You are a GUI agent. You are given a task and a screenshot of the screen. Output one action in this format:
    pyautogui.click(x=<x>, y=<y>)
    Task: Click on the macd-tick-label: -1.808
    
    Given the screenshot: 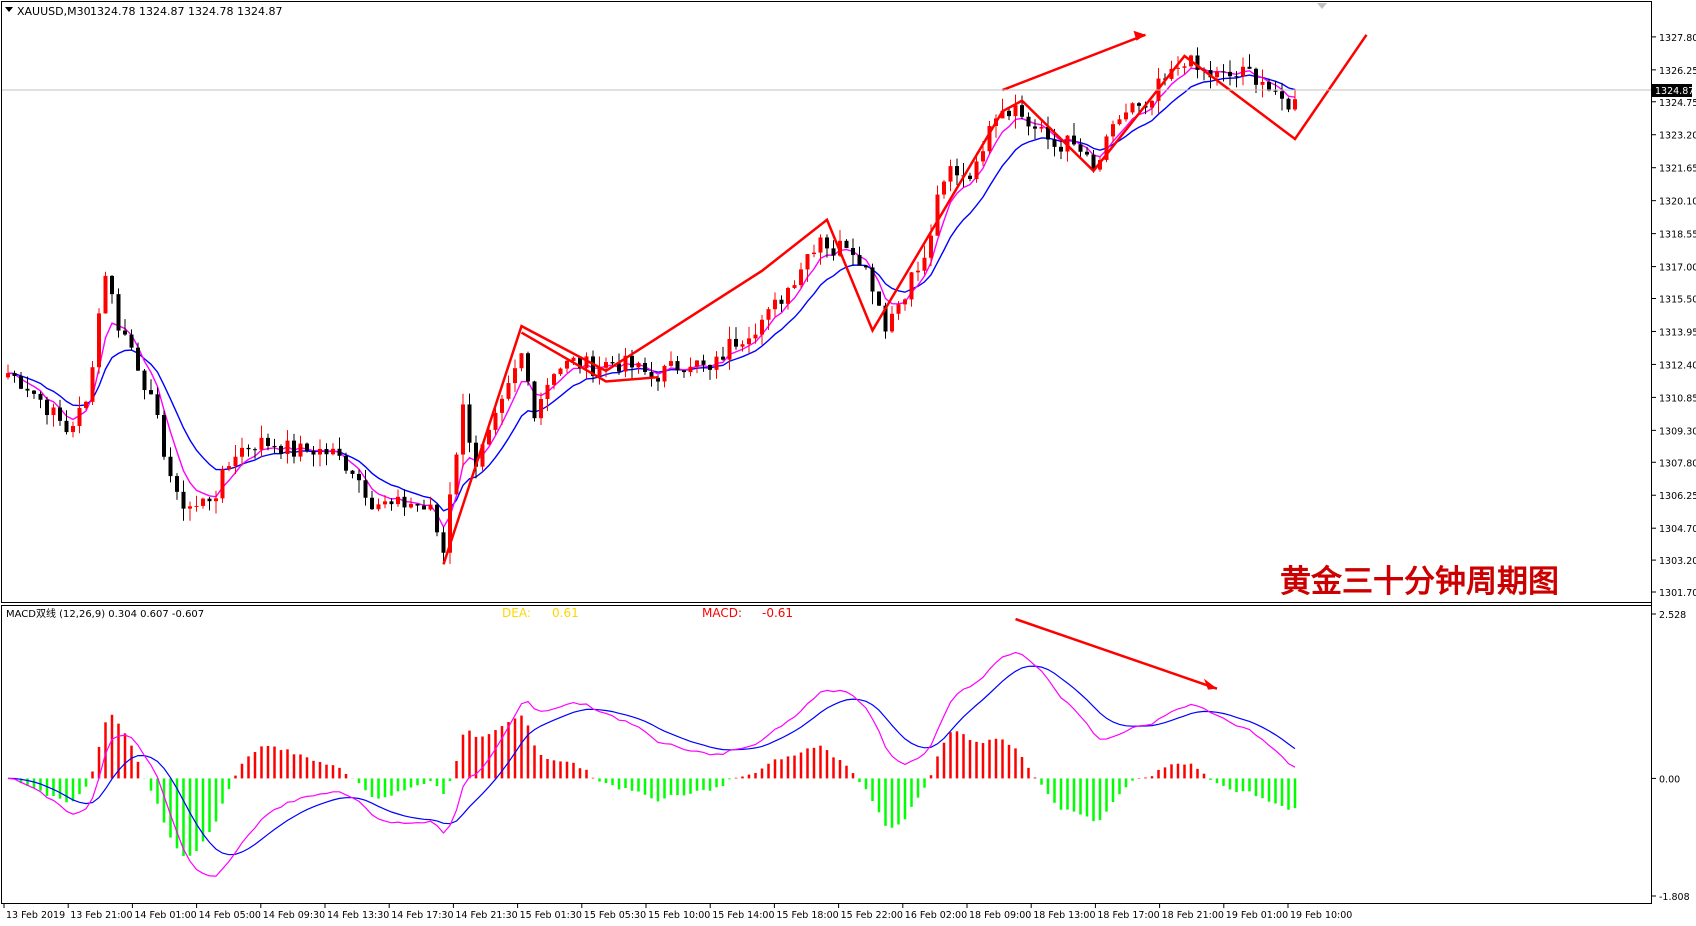 What is the action you would take?
    pyautogui.click(x=1674, y=897)
    